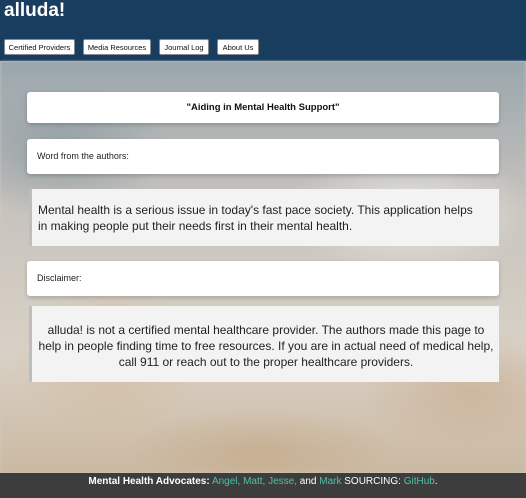 This screenshot has height=498, width=526. What do you see at coordinates (117, 47) in the screenshot?
I see `nav-media-resources-button: Media Resources` at bounding box center [117, 47].